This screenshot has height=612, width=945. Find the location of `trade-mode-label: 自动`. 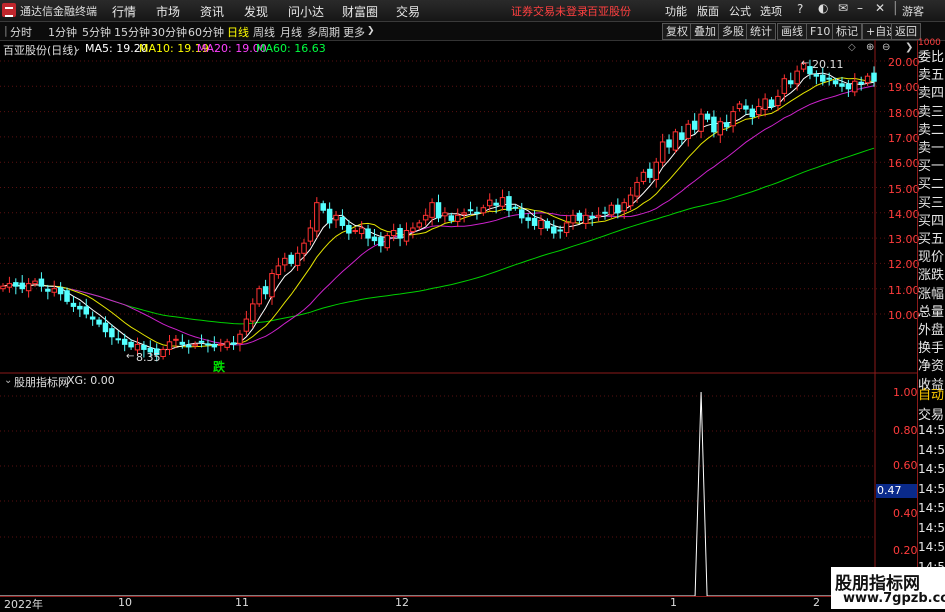

trade-mode-label: 自动 is located at coordinates (931, 393).